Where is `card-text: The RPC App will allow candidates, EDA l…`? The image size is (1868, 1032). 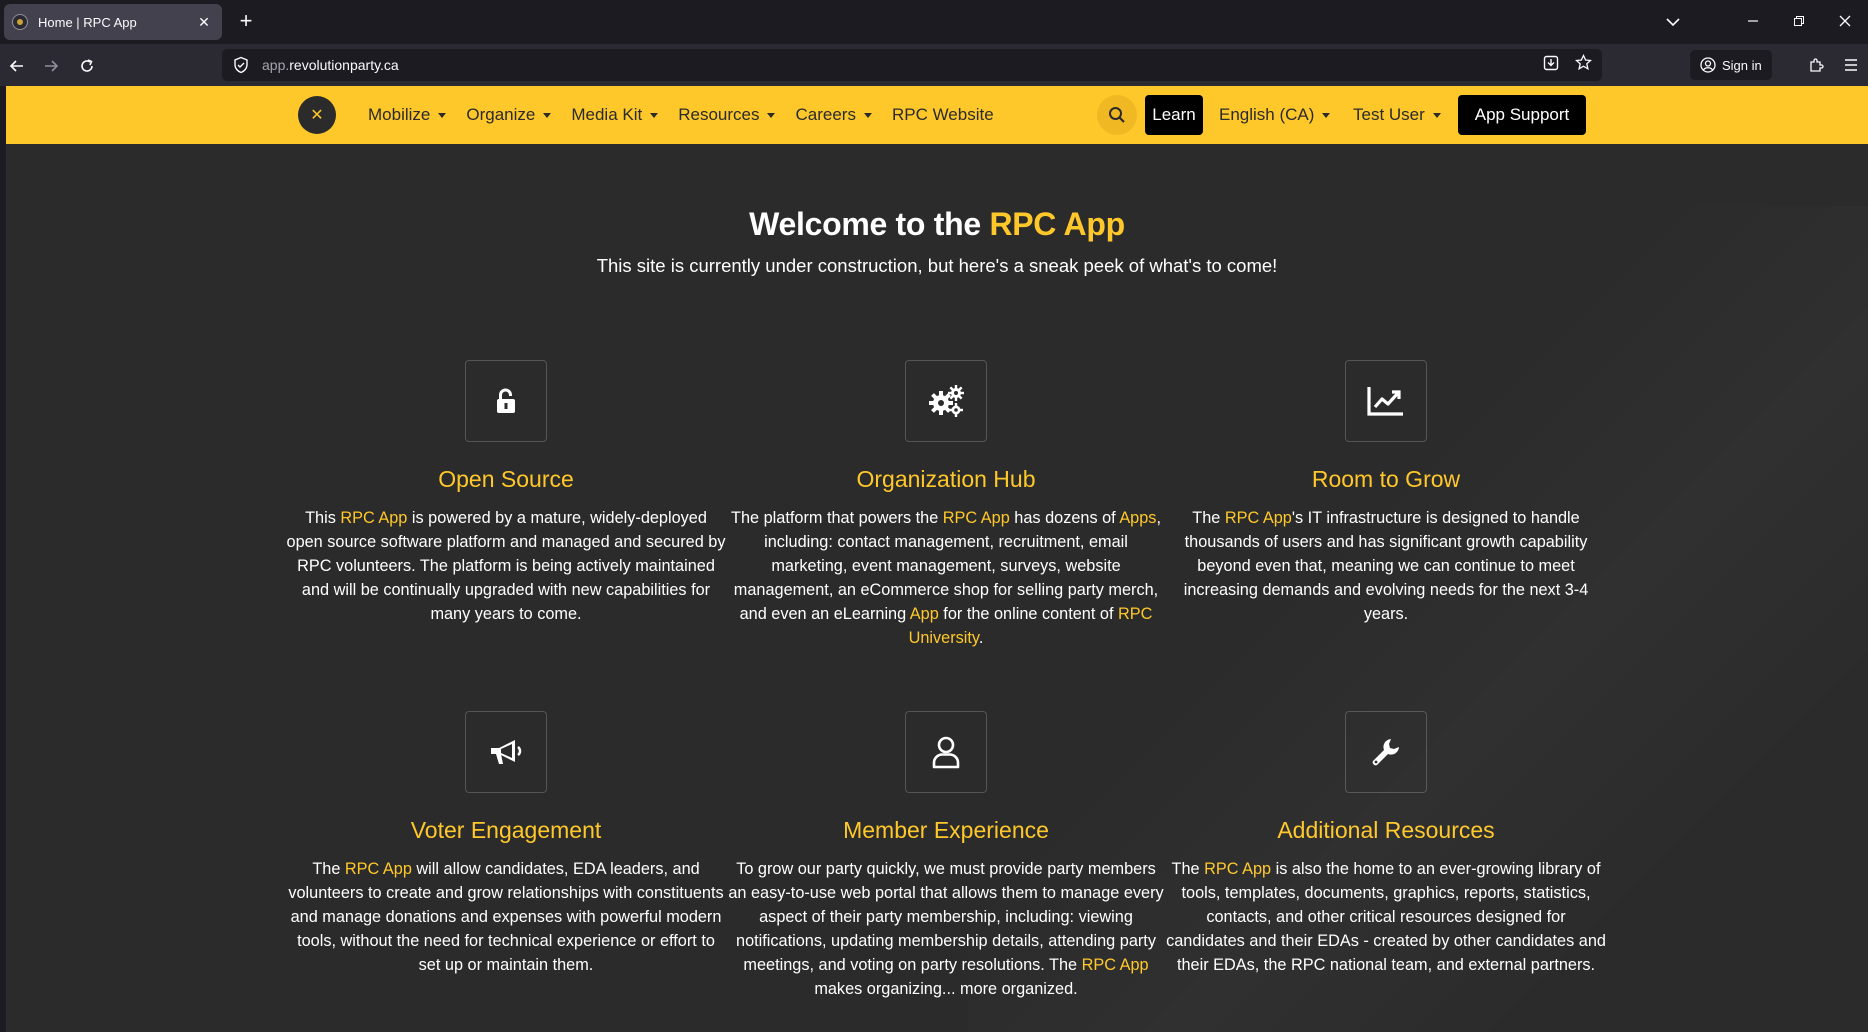
card-text: The RPC App will allow candidates, EDA l… is located at coordinates (506, 917).